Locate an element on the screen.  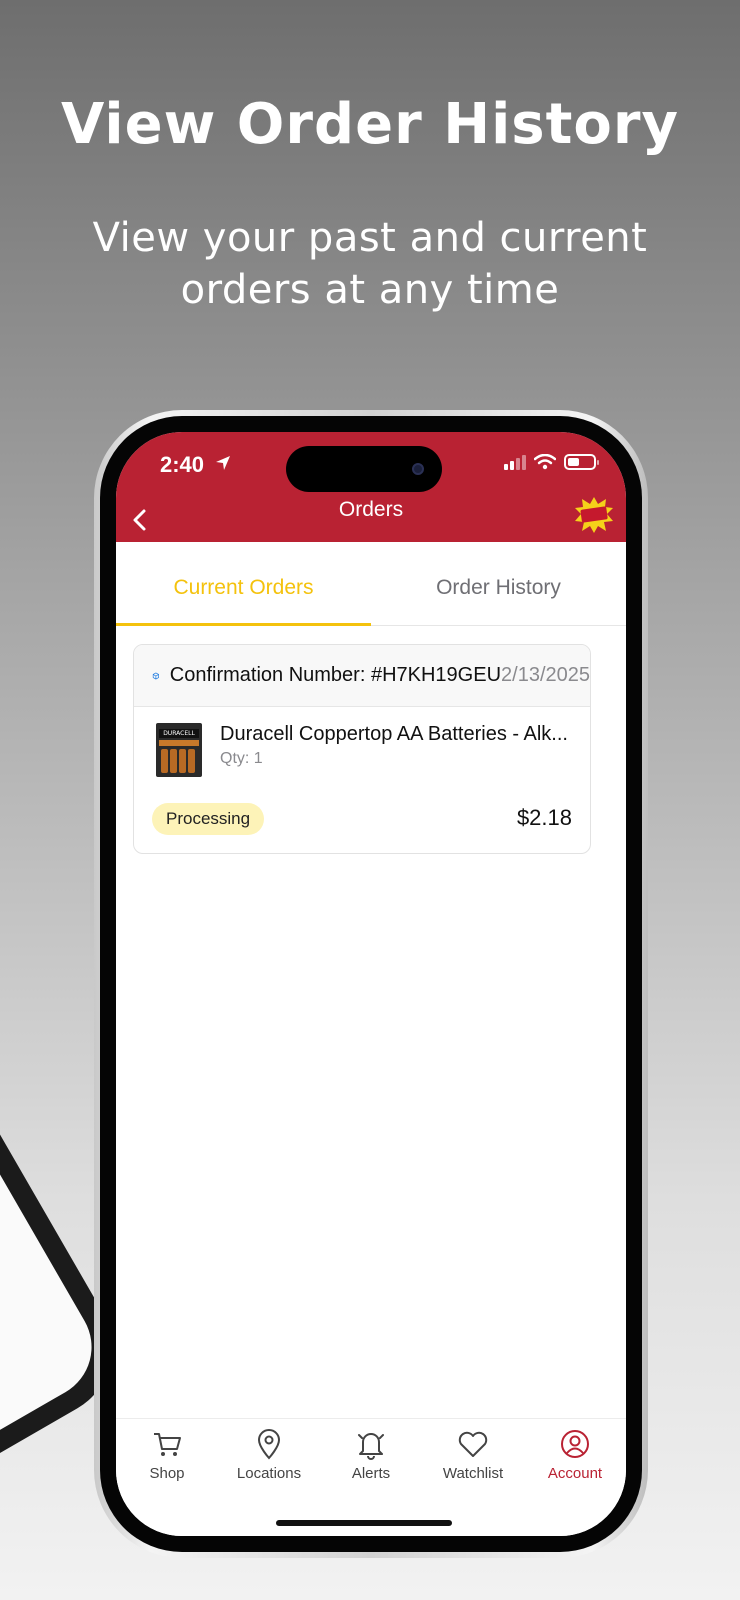
bottom-nav-label: Locations is located at coordinates (269, 1473).